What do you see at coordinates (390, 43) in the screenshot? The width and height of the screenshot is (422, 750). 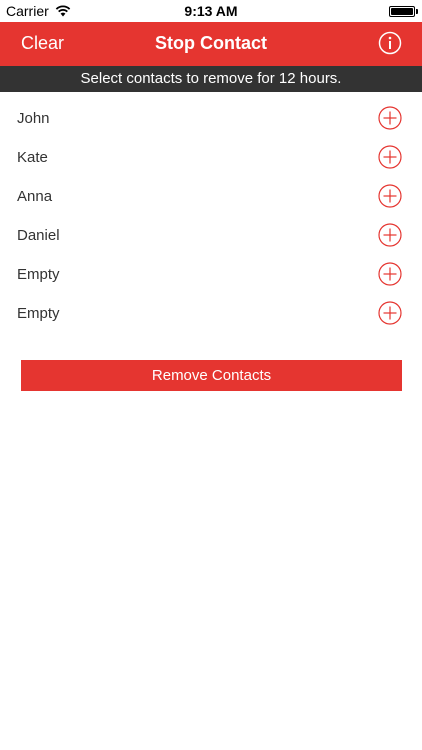 I see `info-icon` at bounding box center [390, 43].